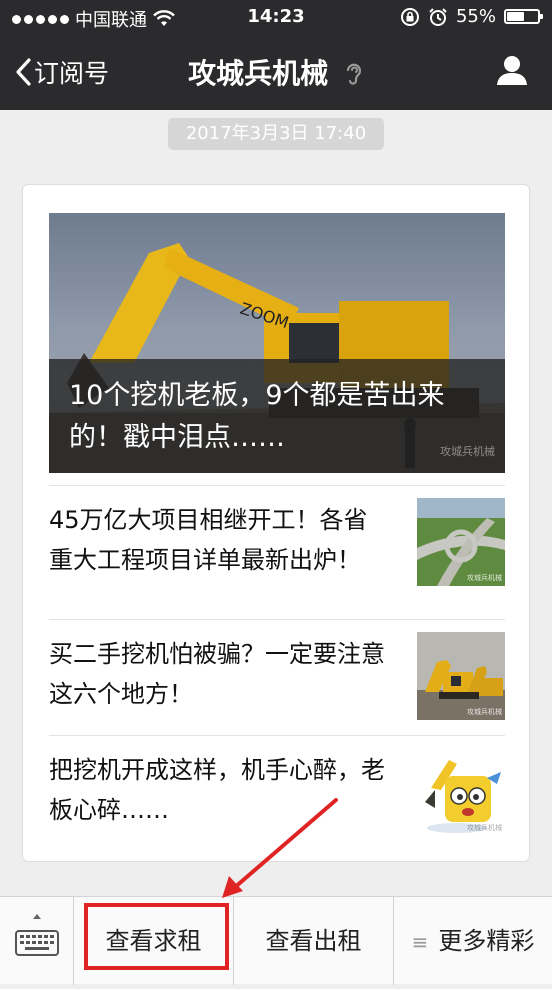 This screenshot has width=552, height=989. What do you see at coordinates (523, 16) in the screenshot?
I see `battery-icon` at bounding box center [523, 16].